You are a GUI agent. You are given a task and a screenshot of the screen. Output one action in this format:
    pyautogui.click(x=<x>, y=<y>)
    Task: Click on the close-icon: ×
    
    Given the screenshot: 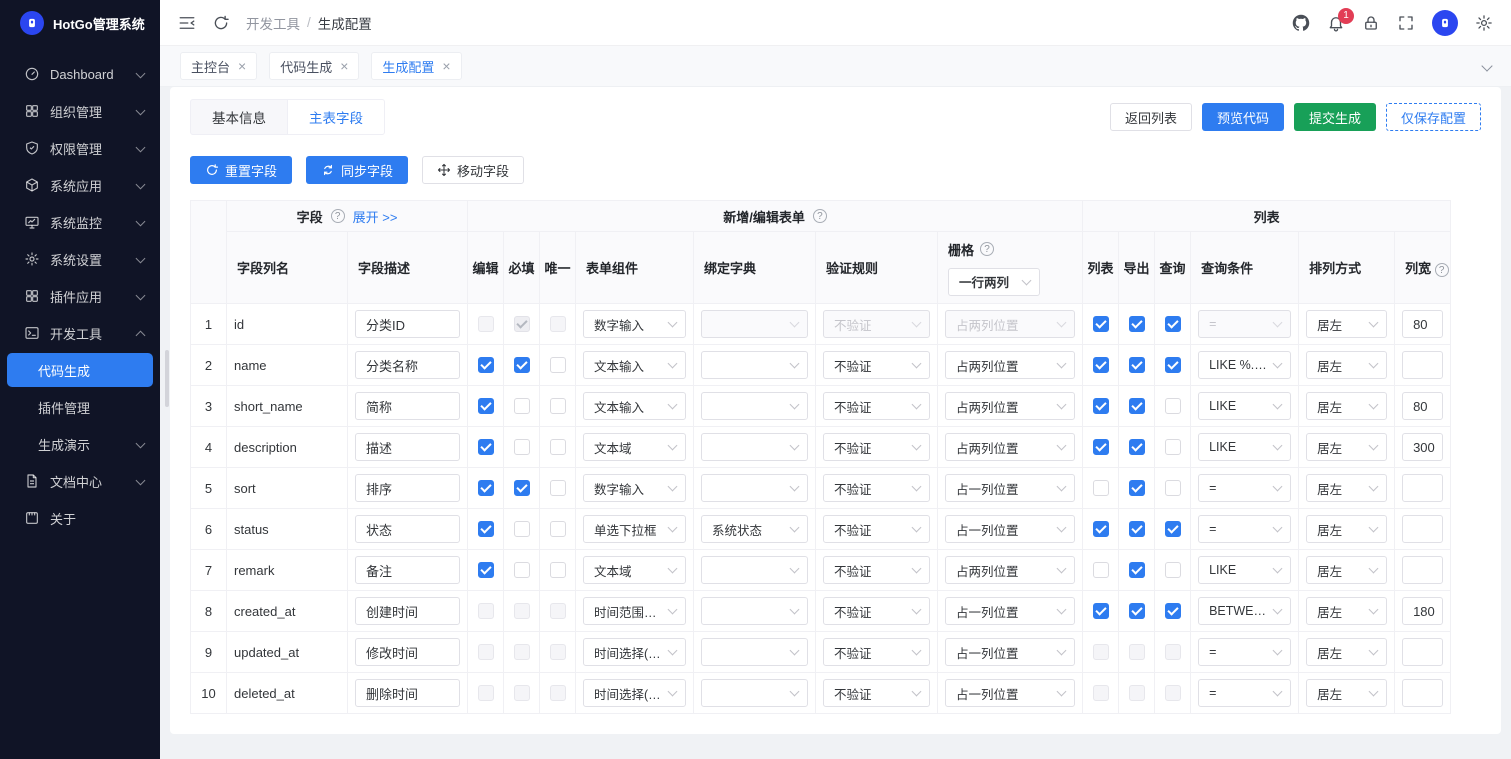 What is the action you would take?
    pyautogui.click(x=344, y=66)
    